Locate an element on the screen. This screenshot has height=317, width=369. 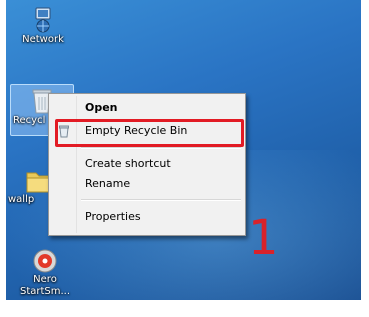
menu-item-empty-recycle-bin: Empty Recycle Bin is located at coordinates (147, 131).